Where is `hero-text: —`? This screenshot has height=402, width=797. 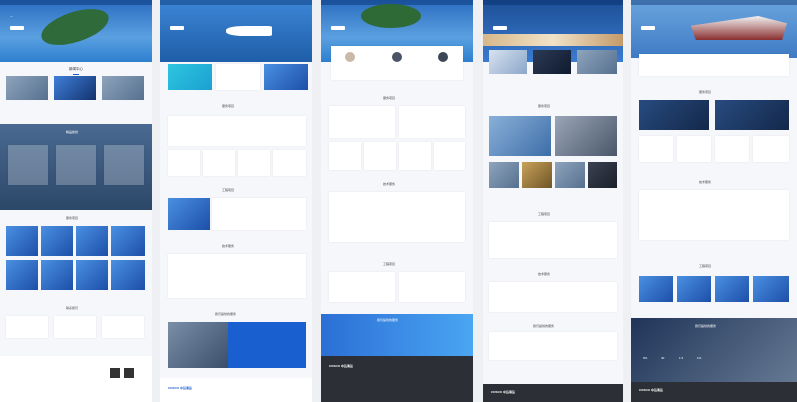 hero-text: — is located at coordinates (12, 16).